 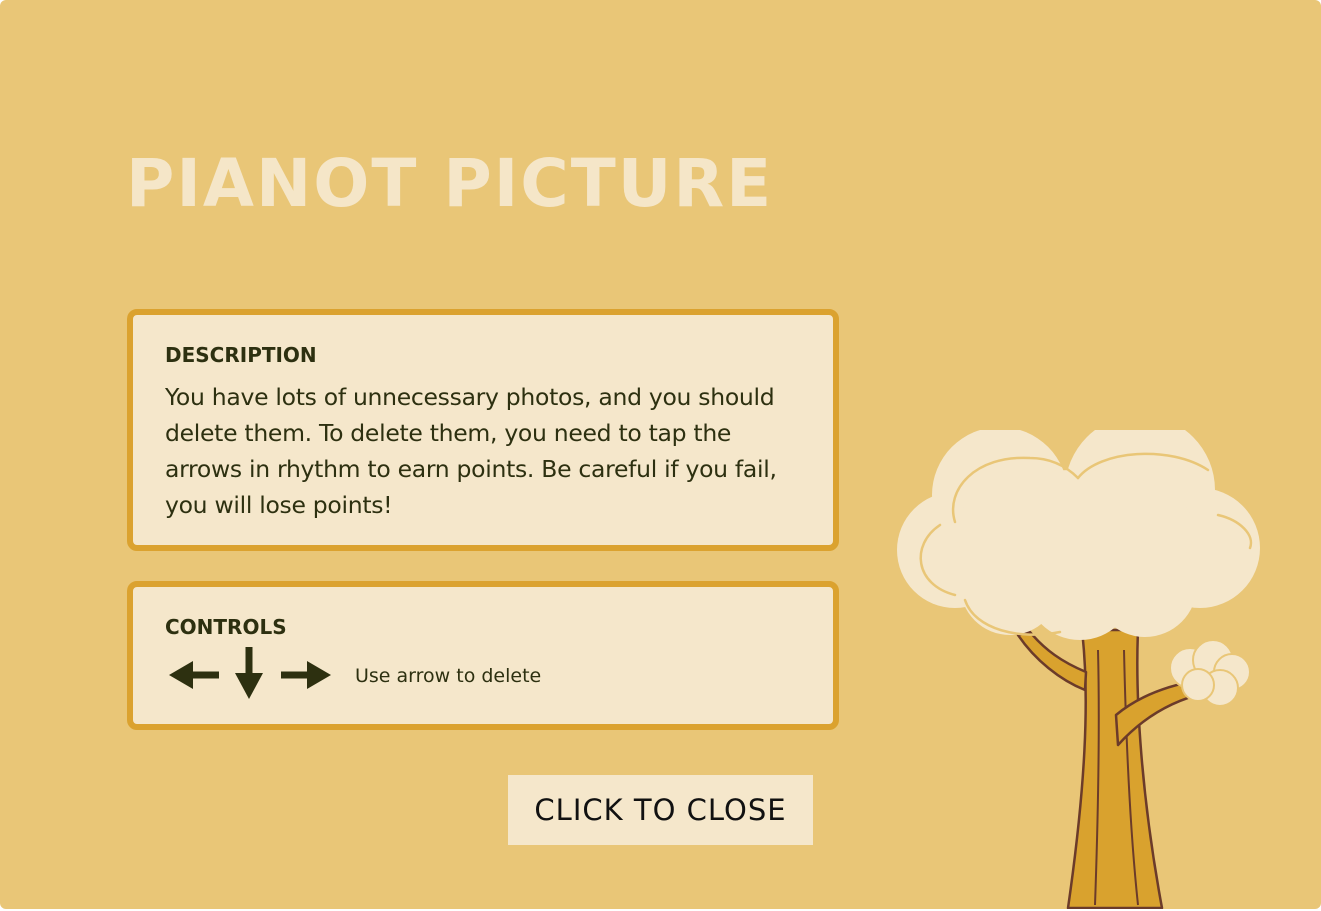 I want to click on arrow-keys-icons, so click(x=250, y=673).